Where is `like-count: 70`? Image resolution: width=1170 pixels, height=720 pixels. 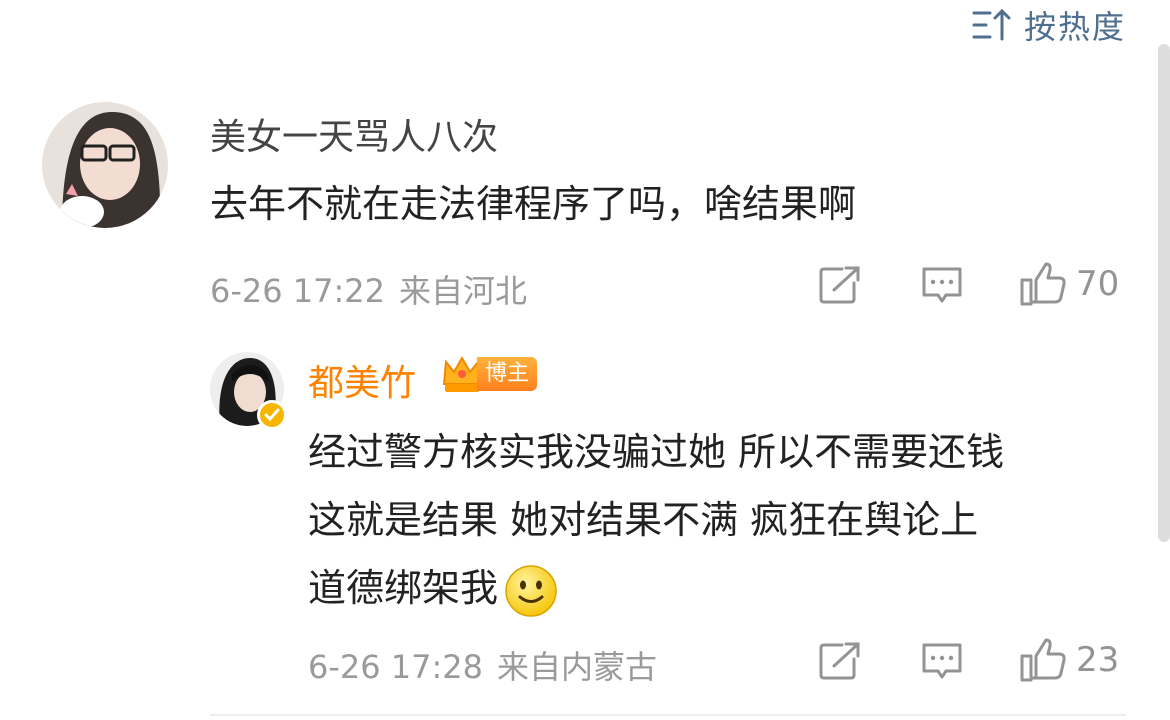 like-count: 70 is located at coordinates (1098, 284).